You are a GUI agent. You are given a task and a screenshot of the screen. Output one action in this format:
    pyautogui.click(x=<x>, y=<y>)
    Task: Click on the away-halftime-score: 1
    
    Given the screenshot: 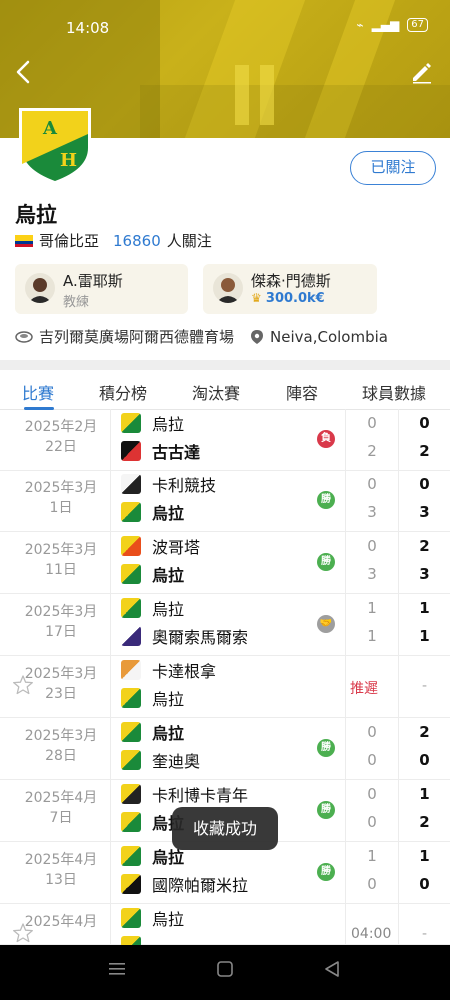 What is the action you would take?
    pyautogui.click(x=372, y=636)
    